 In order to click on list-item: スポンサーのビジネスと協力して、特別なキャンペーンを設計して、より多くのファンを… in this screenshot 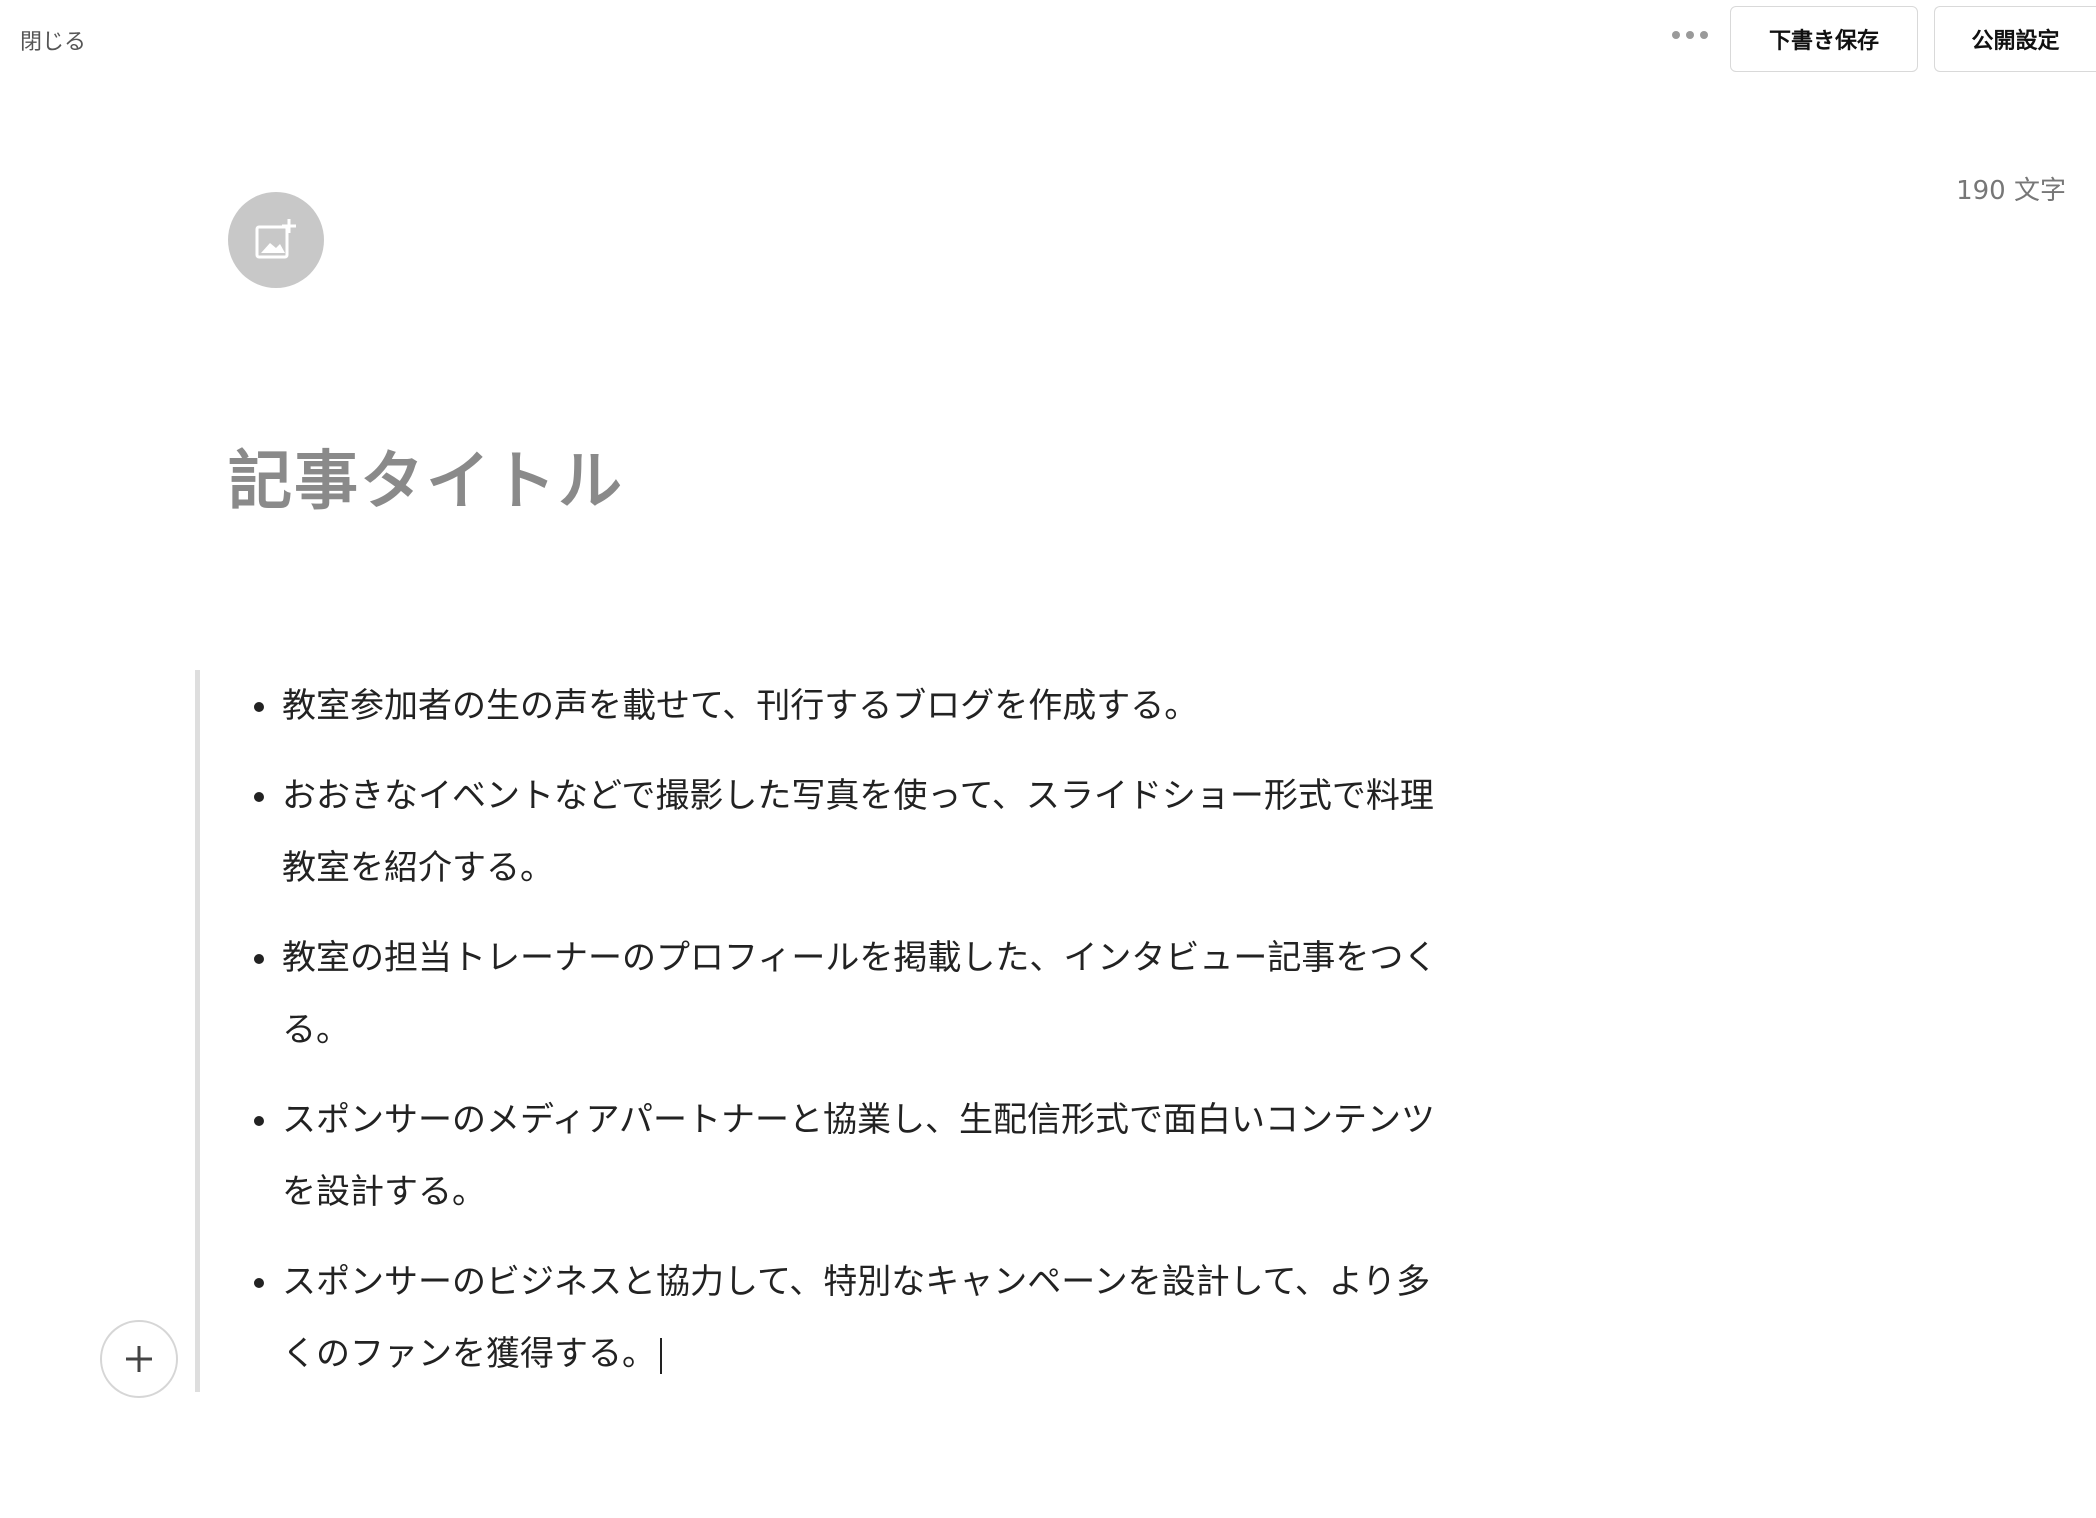, I will do `click(858, 1318)`.